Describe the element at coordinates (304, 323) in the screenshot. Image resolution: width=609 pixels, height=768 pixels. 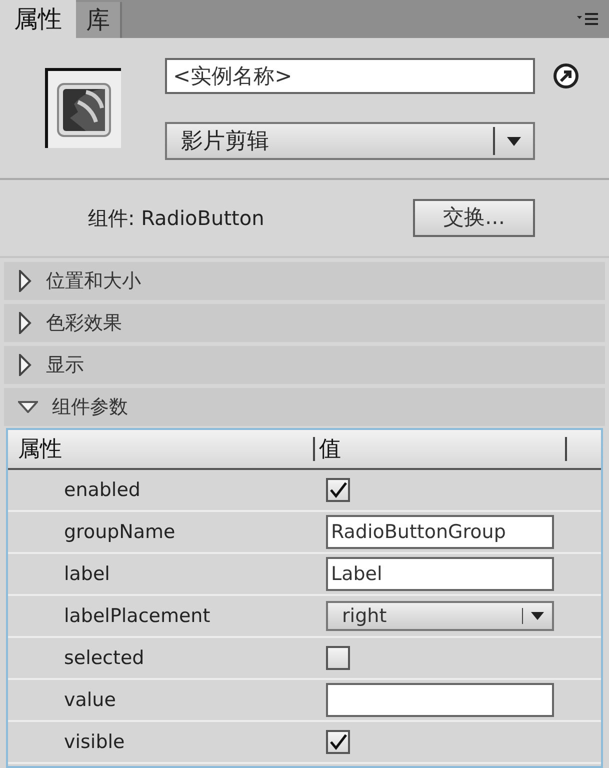
I see `section-header: 色彩效果` at that location.